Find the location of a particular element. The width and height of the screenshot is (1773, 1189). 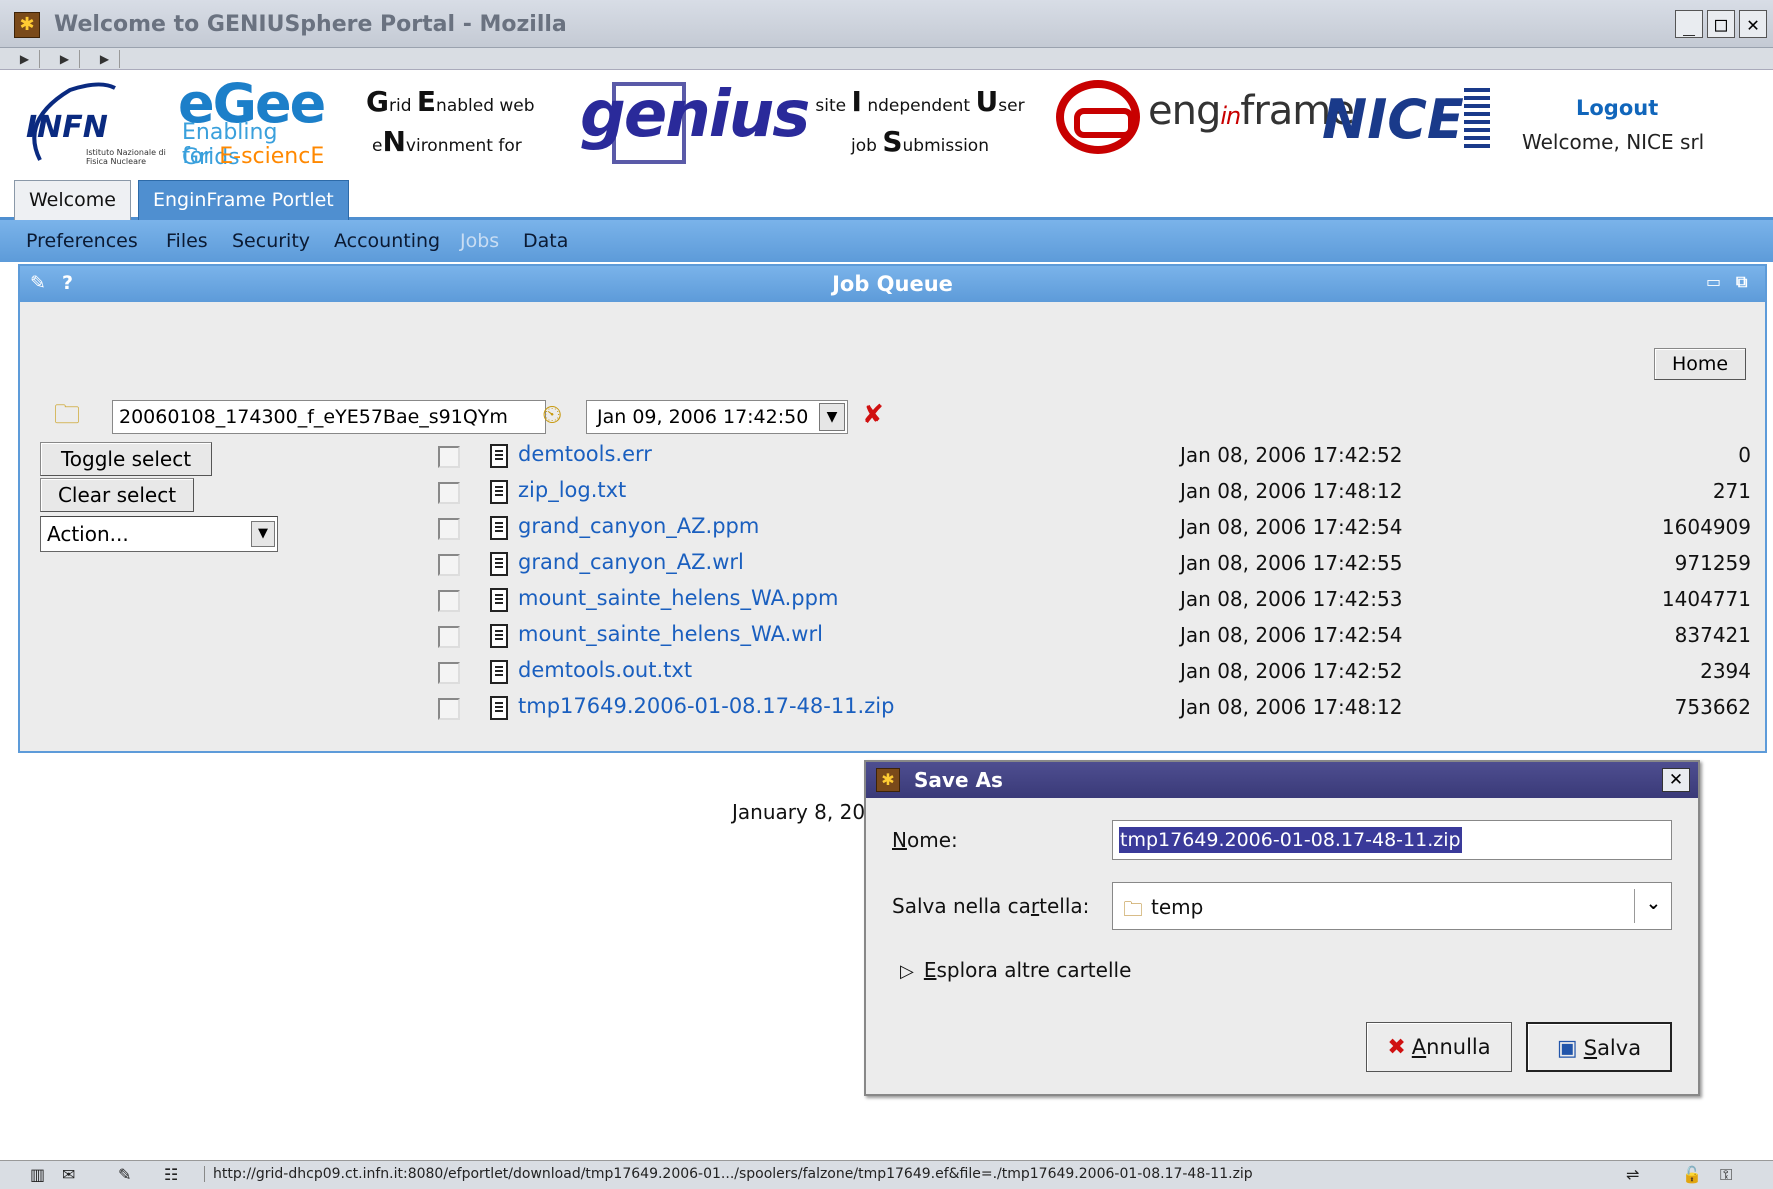

close-button: ✕ is located at coordinates (1753, 24).